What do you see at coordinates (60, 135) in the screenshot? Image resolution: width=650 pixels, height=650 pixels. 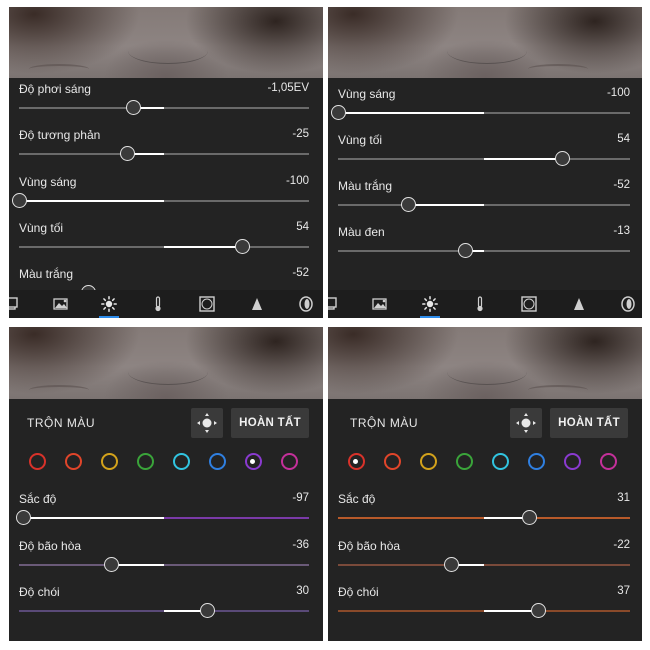 I see `slider-label: Độ tương phản` at bounding box center [60, 135].